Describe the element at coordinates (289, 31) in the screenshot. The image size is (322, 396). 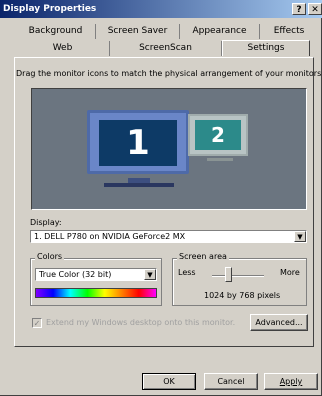
I see `tab-effects: Effects` at that location.